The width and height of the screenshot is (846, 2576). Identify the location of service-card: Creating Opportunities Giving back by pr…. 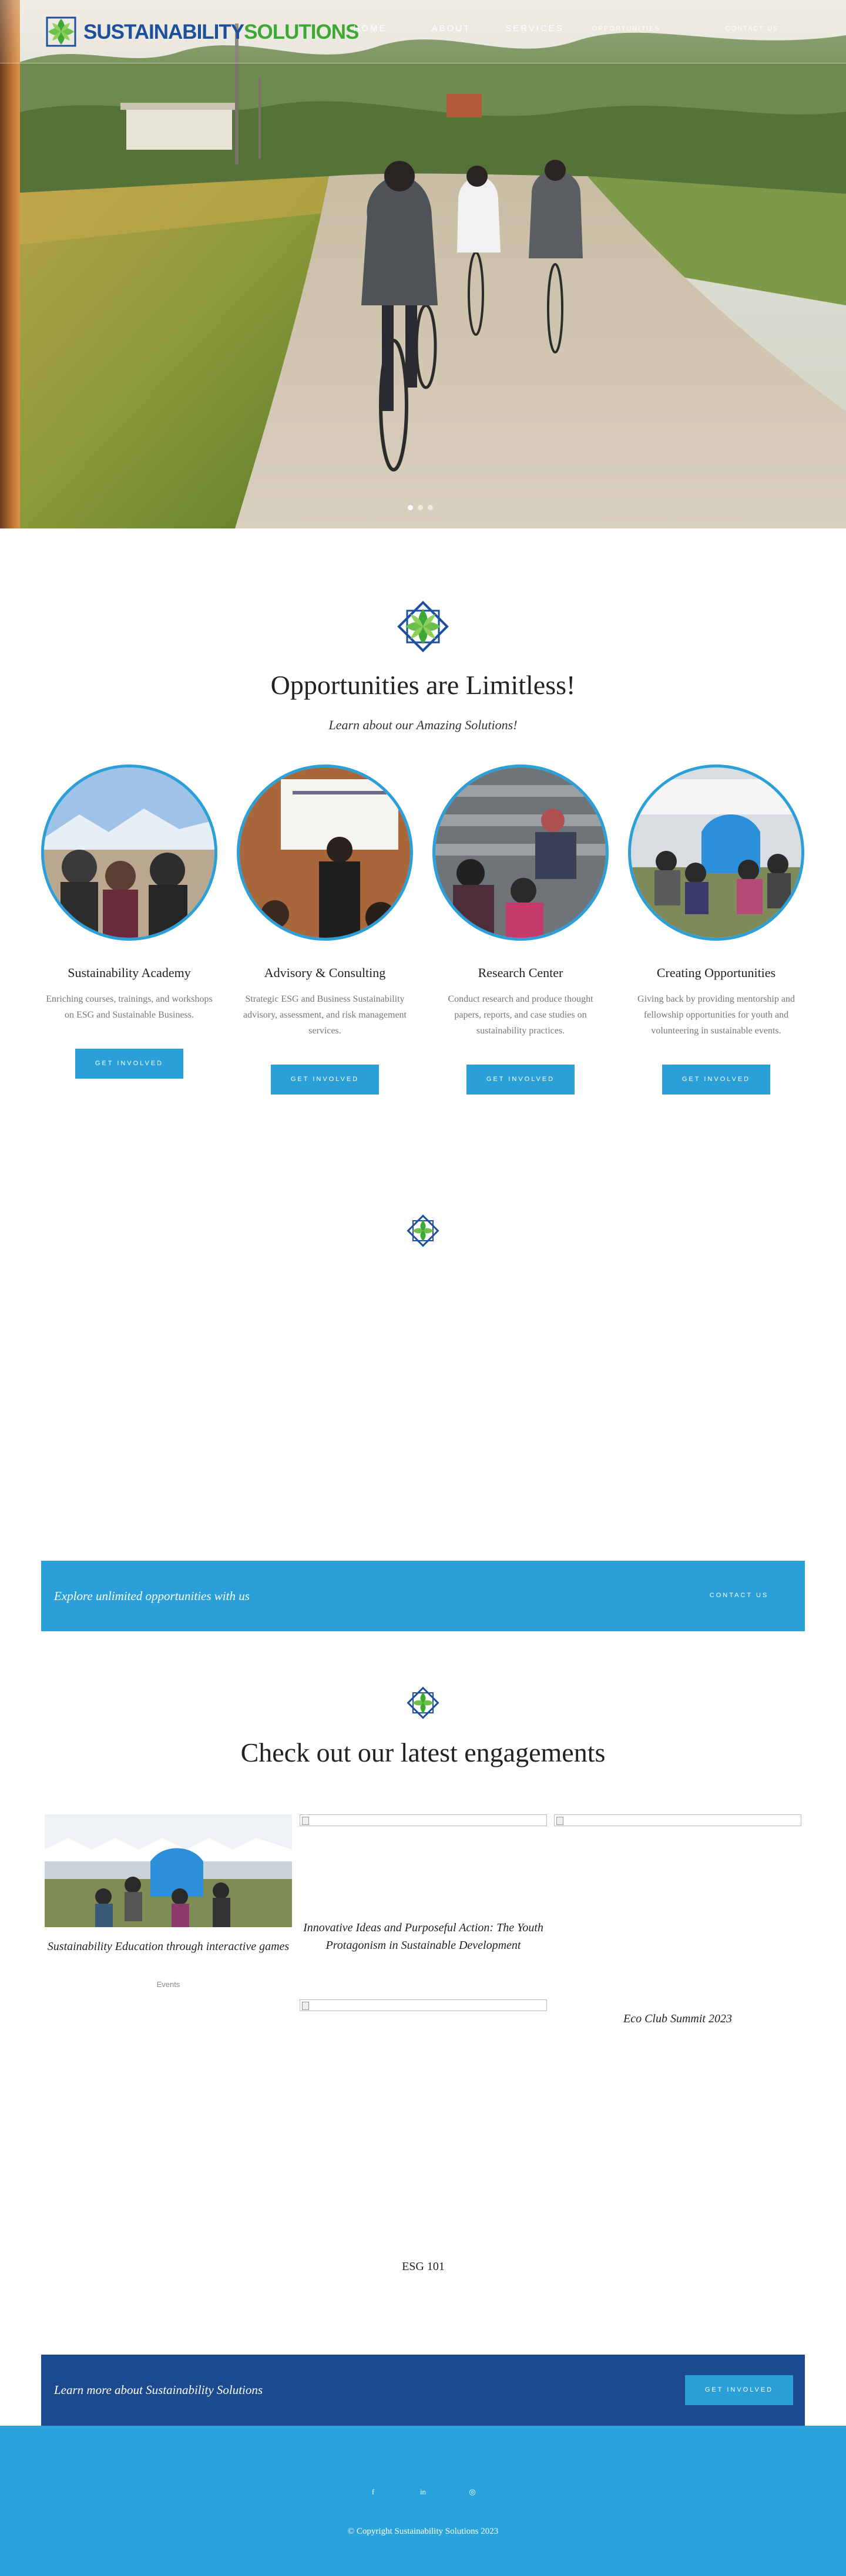
(716, 930).